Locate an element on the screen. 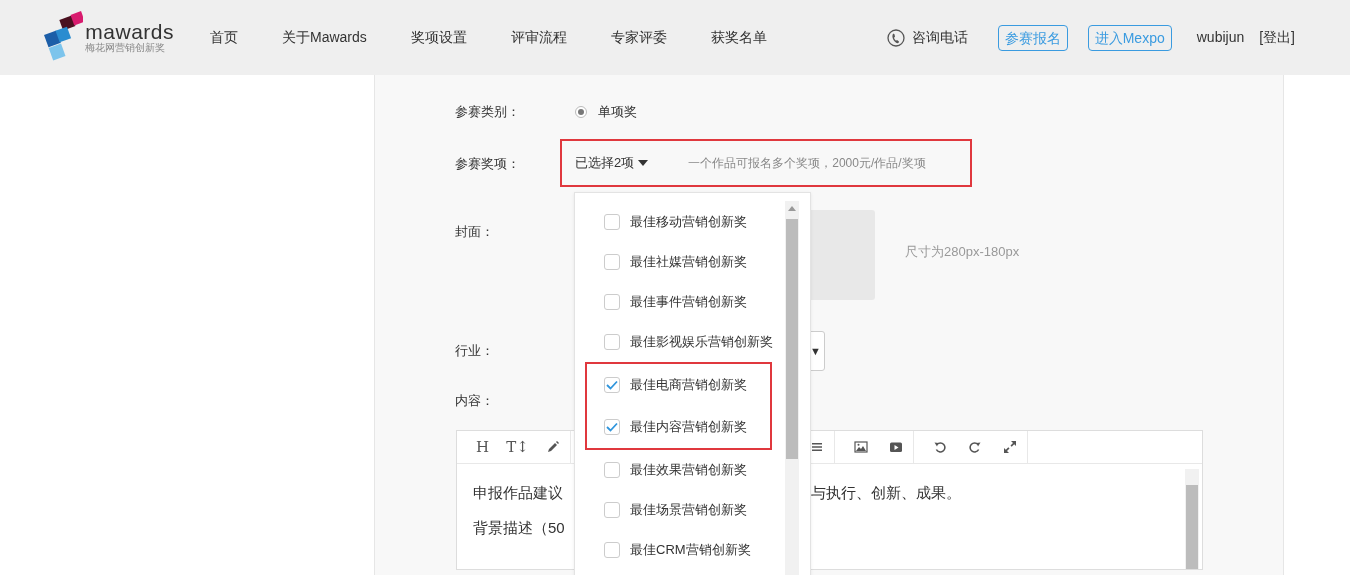 This screenshot has height=575, width=1350. logout-link: [登出] is located at coordinates (1277, 37).